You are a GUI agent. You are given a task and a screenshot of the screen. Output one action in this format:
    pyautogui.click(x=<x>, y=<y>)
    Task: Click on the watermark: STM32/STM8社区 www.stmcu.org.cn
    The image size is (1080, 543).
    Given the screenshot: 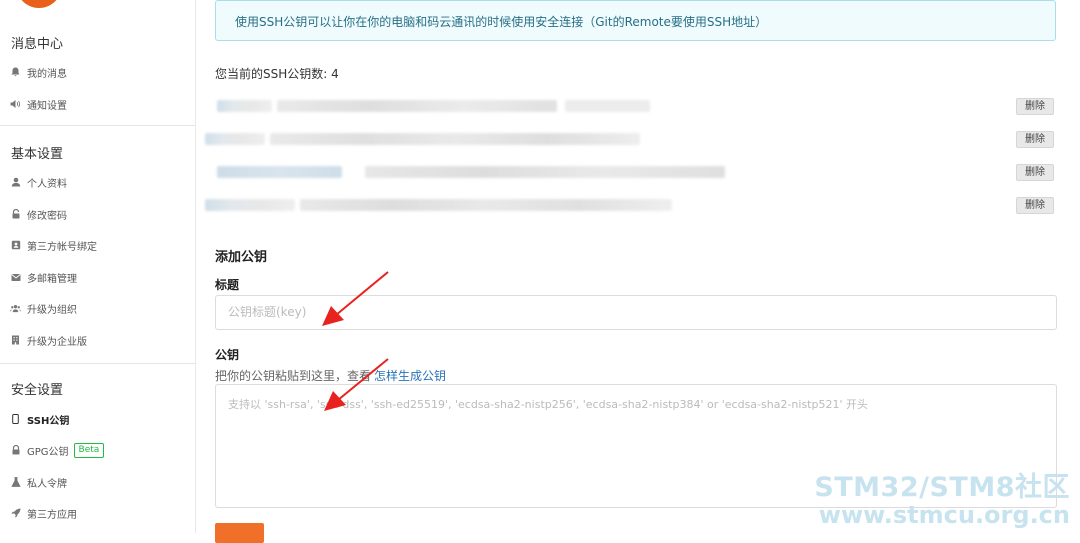 What is the action you would take?
    pyautogui.click(x=942, y=500)
    